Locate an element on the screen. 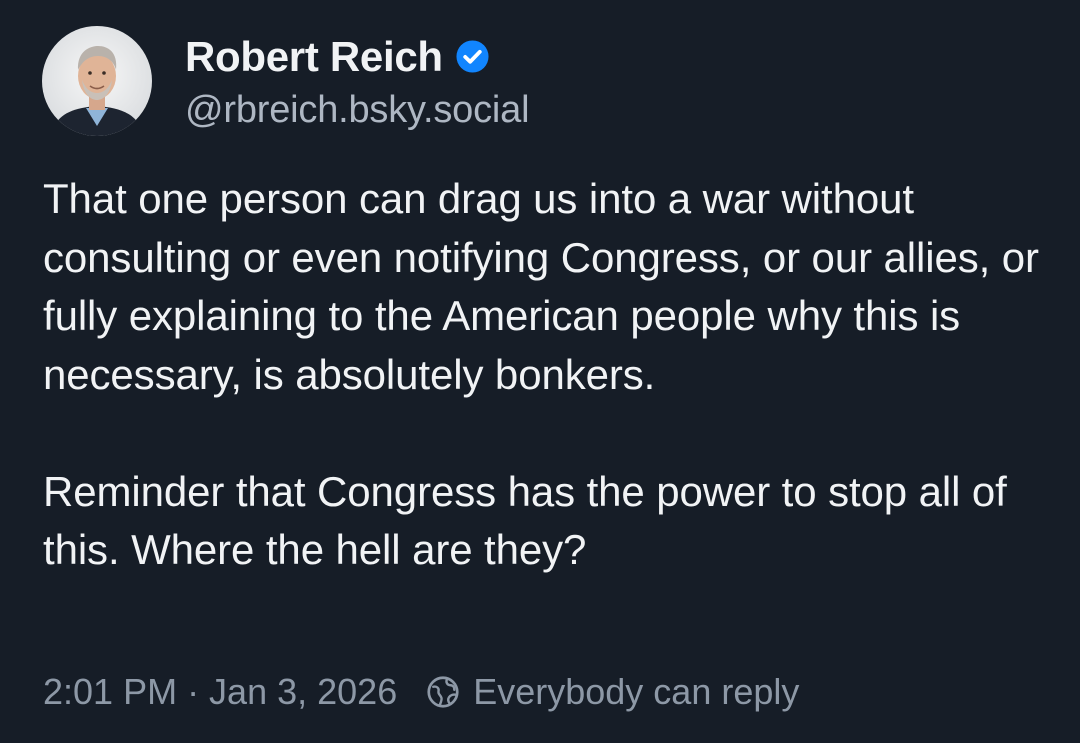 This screenshot has width=1080, height=743. reply-setting: Everybody can reply is located at coordinates (612, 692).